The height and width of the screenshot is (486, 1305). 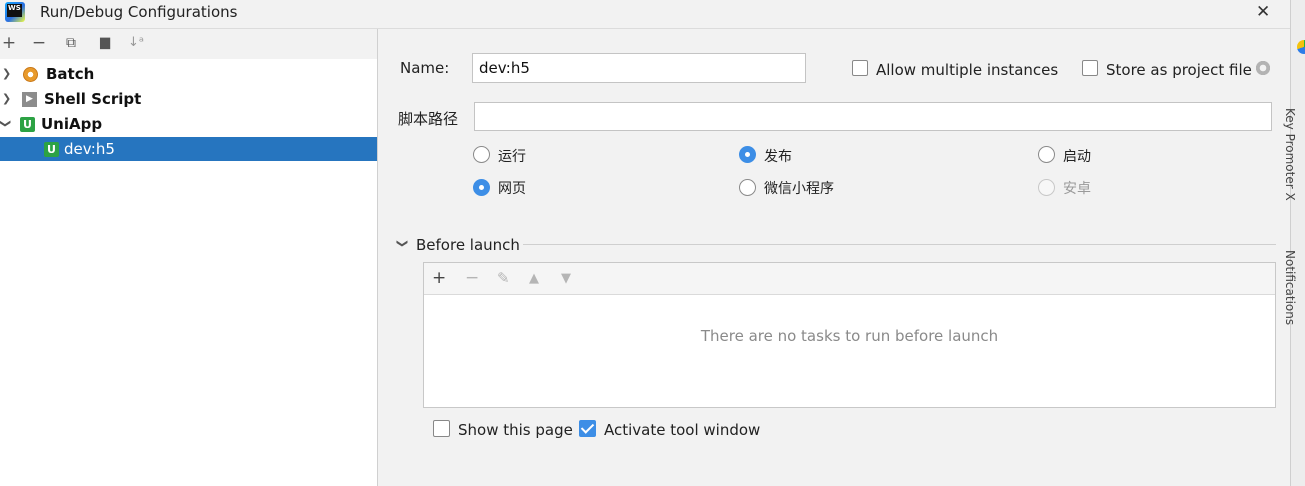 What do you see at coordinates (873, 116) in the screenshot?
I see `script-path-input` at bounding box center [873, 116].